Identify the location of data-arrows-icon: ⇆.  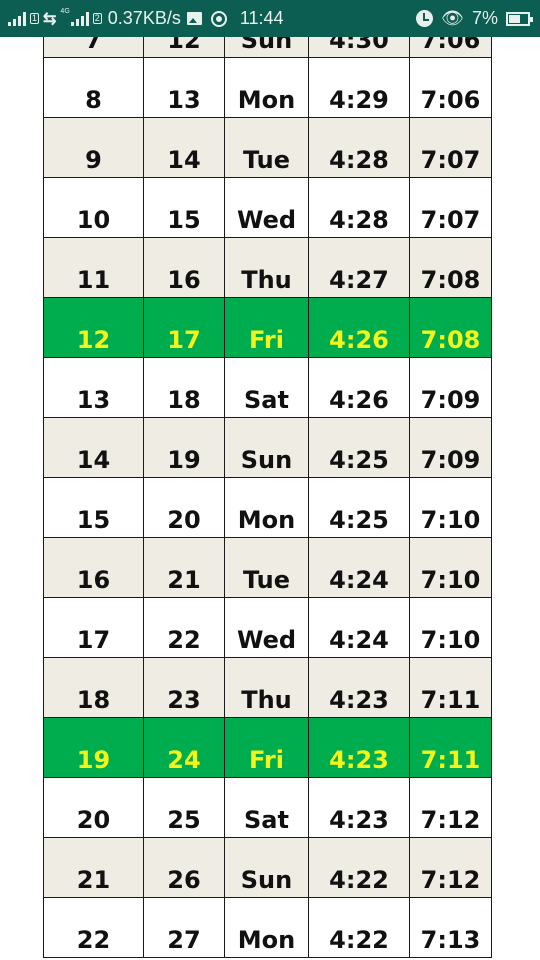
(50, 19).